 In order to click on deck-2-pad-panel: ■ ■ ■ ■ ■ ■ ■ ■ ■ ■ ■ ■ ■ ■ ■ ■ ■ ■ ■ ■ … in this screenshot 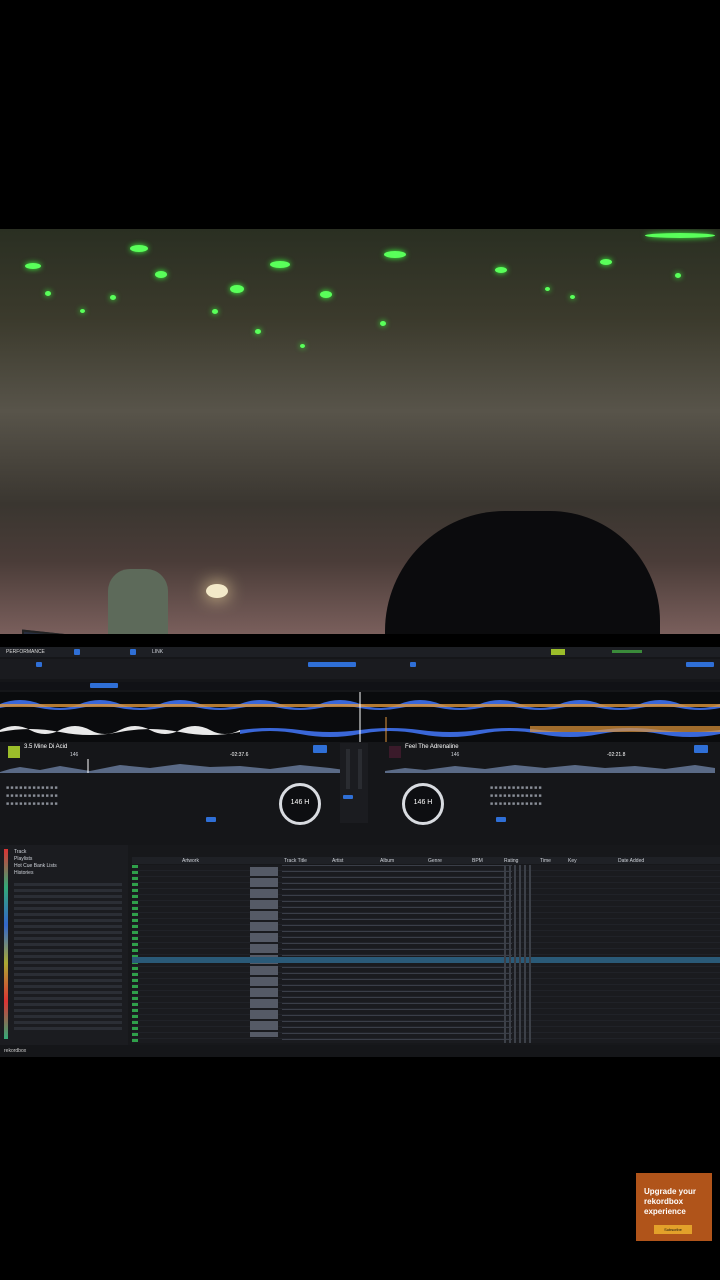, I will do `click(602, 800)`.